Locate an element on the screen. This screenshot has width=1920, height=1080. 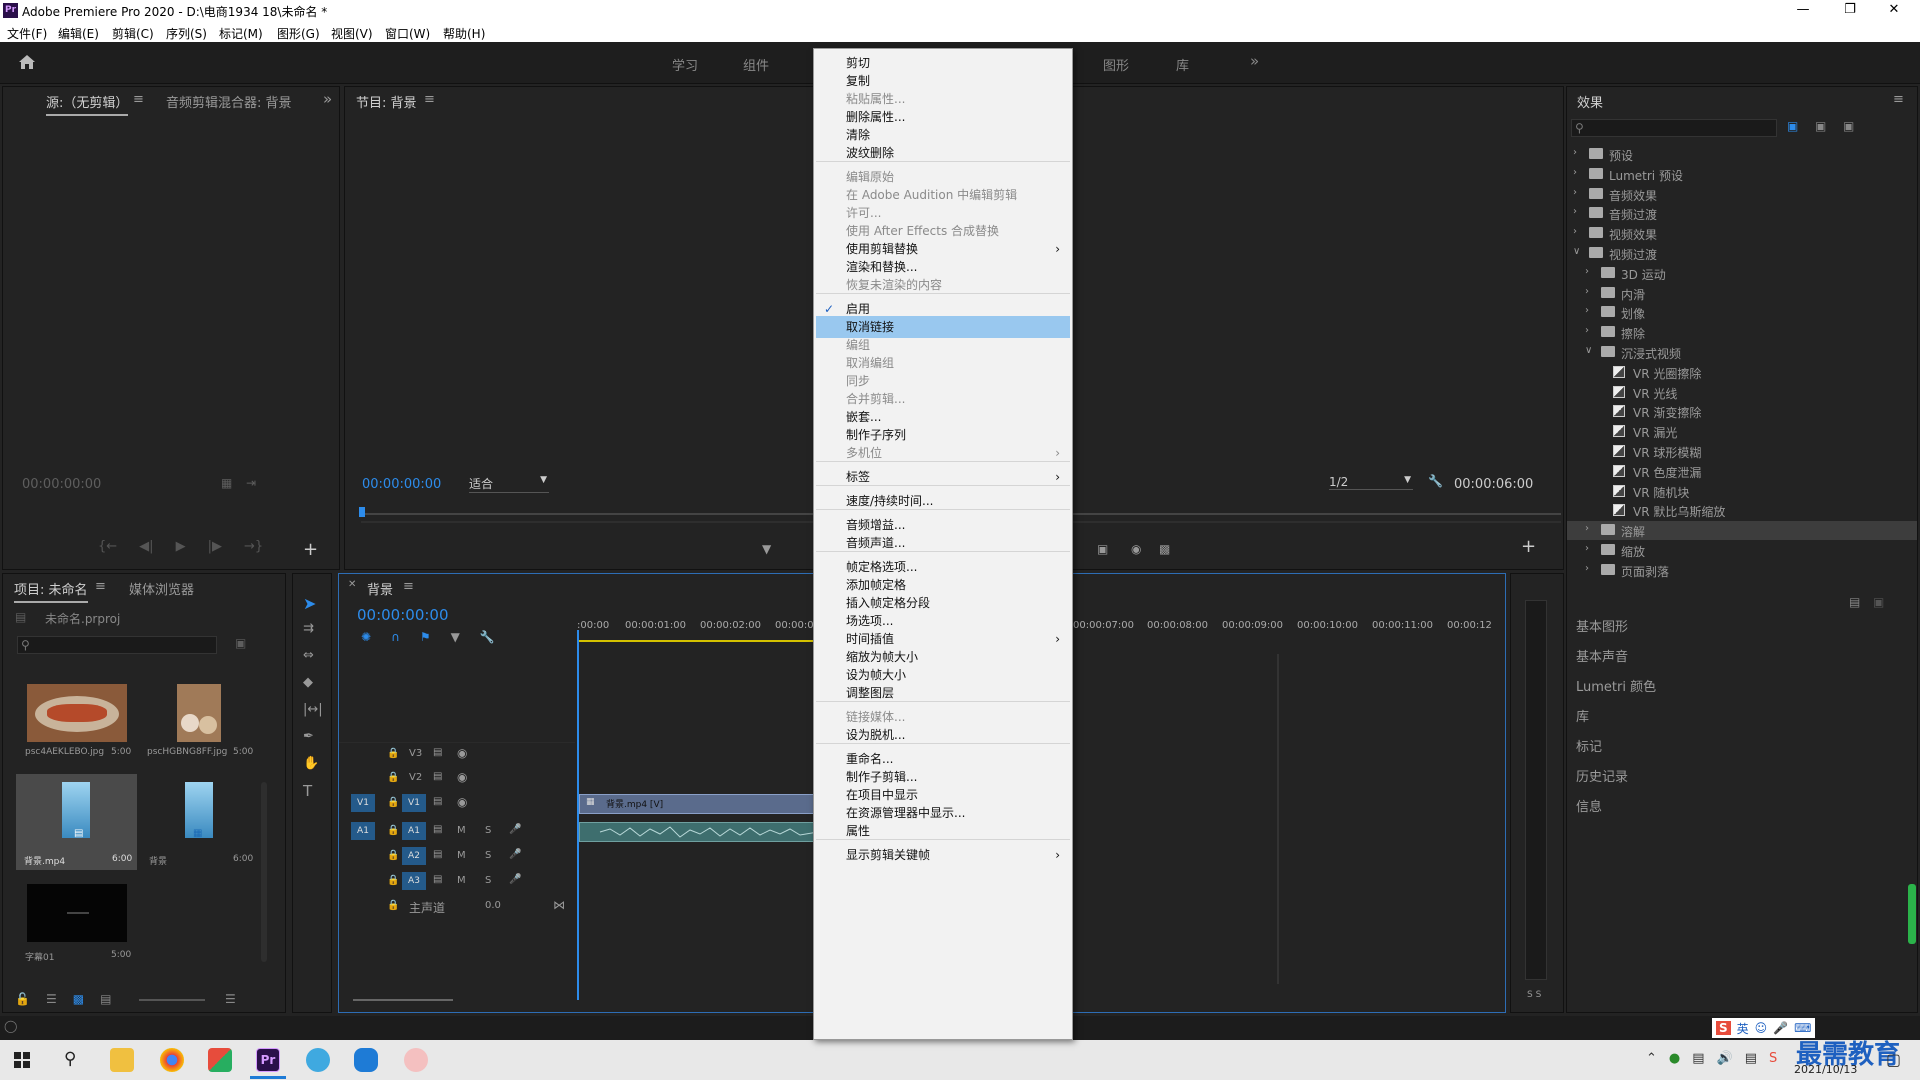
effects-tree-item: VR 光线 is located at coordinates (1742, 392).